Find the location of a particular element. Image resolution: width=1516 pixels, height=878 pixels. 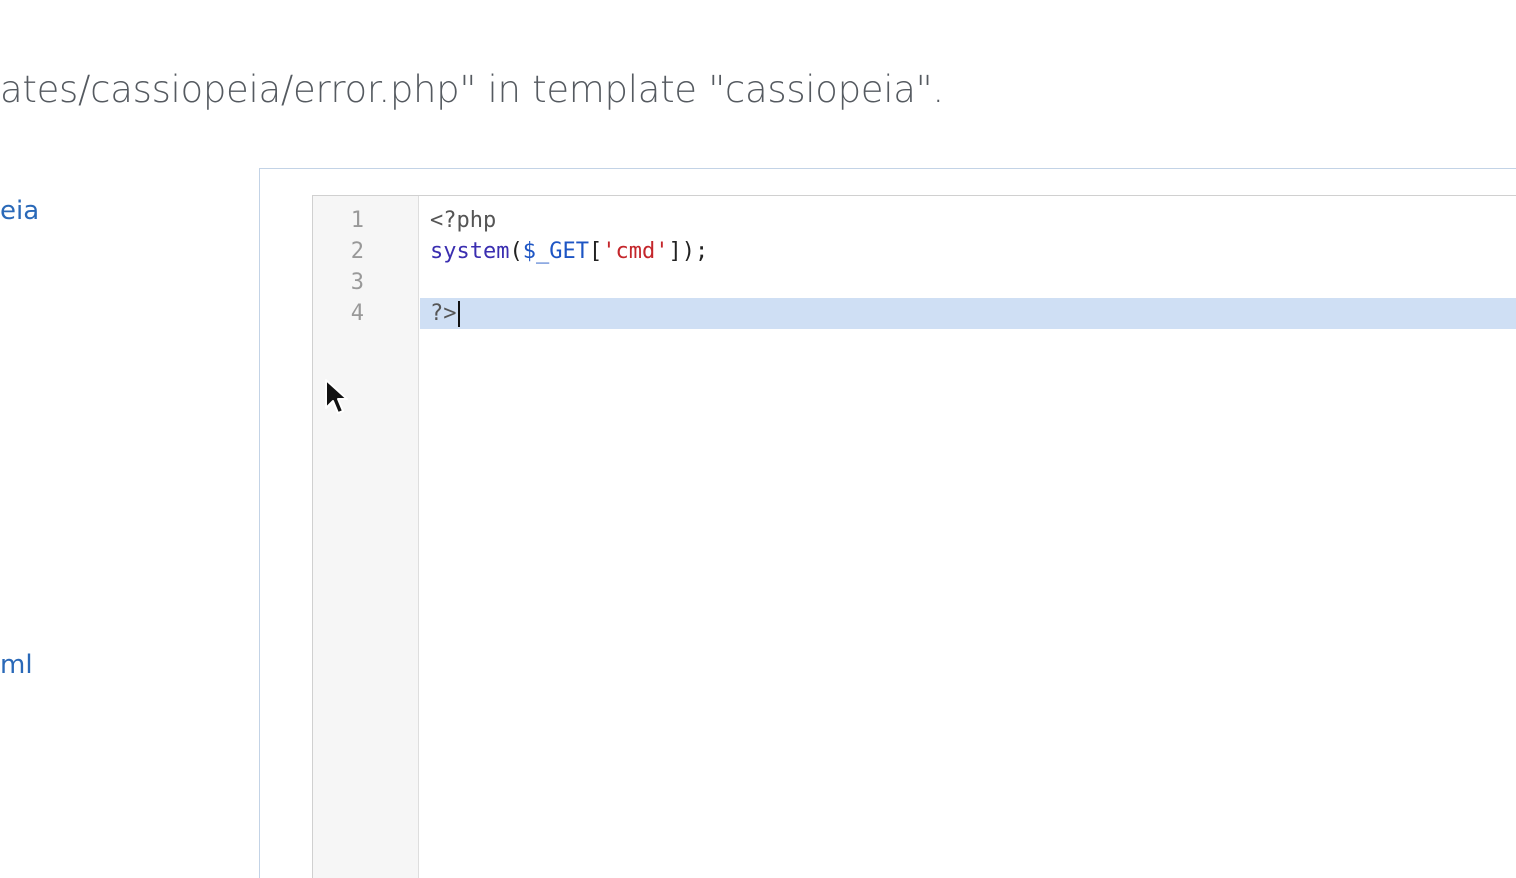

arrow-cursor-icon is located at coordinates (336, 396).